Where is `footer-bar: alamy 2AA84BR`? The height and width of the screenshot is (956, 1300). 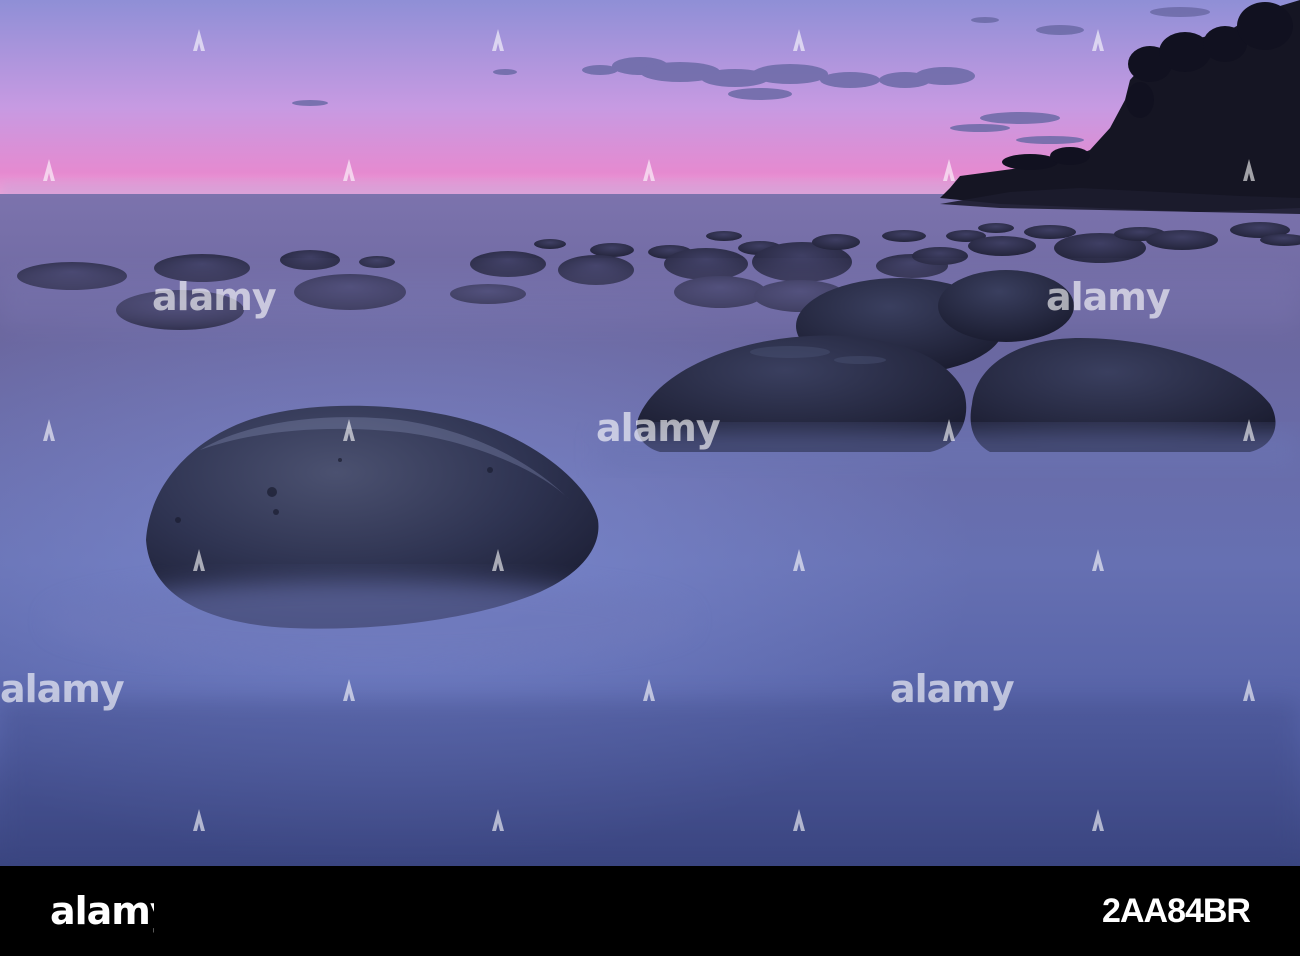
footer-bar: alamy 2AA84BR is located at coordinates (650, 911).